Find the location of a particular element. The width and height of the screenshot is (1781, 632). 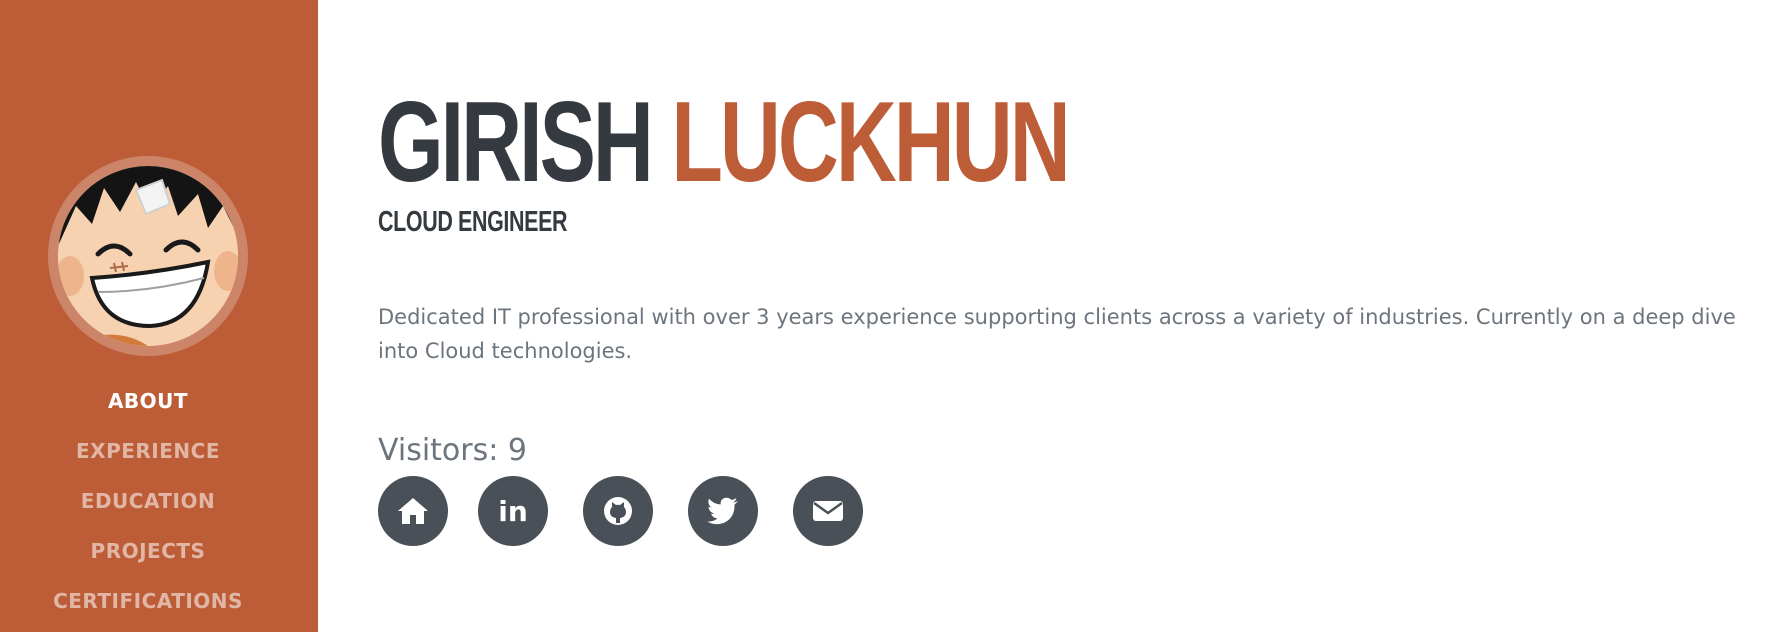

page-title: GIRISH LUCKHUN is located at coordinates (724, 143).